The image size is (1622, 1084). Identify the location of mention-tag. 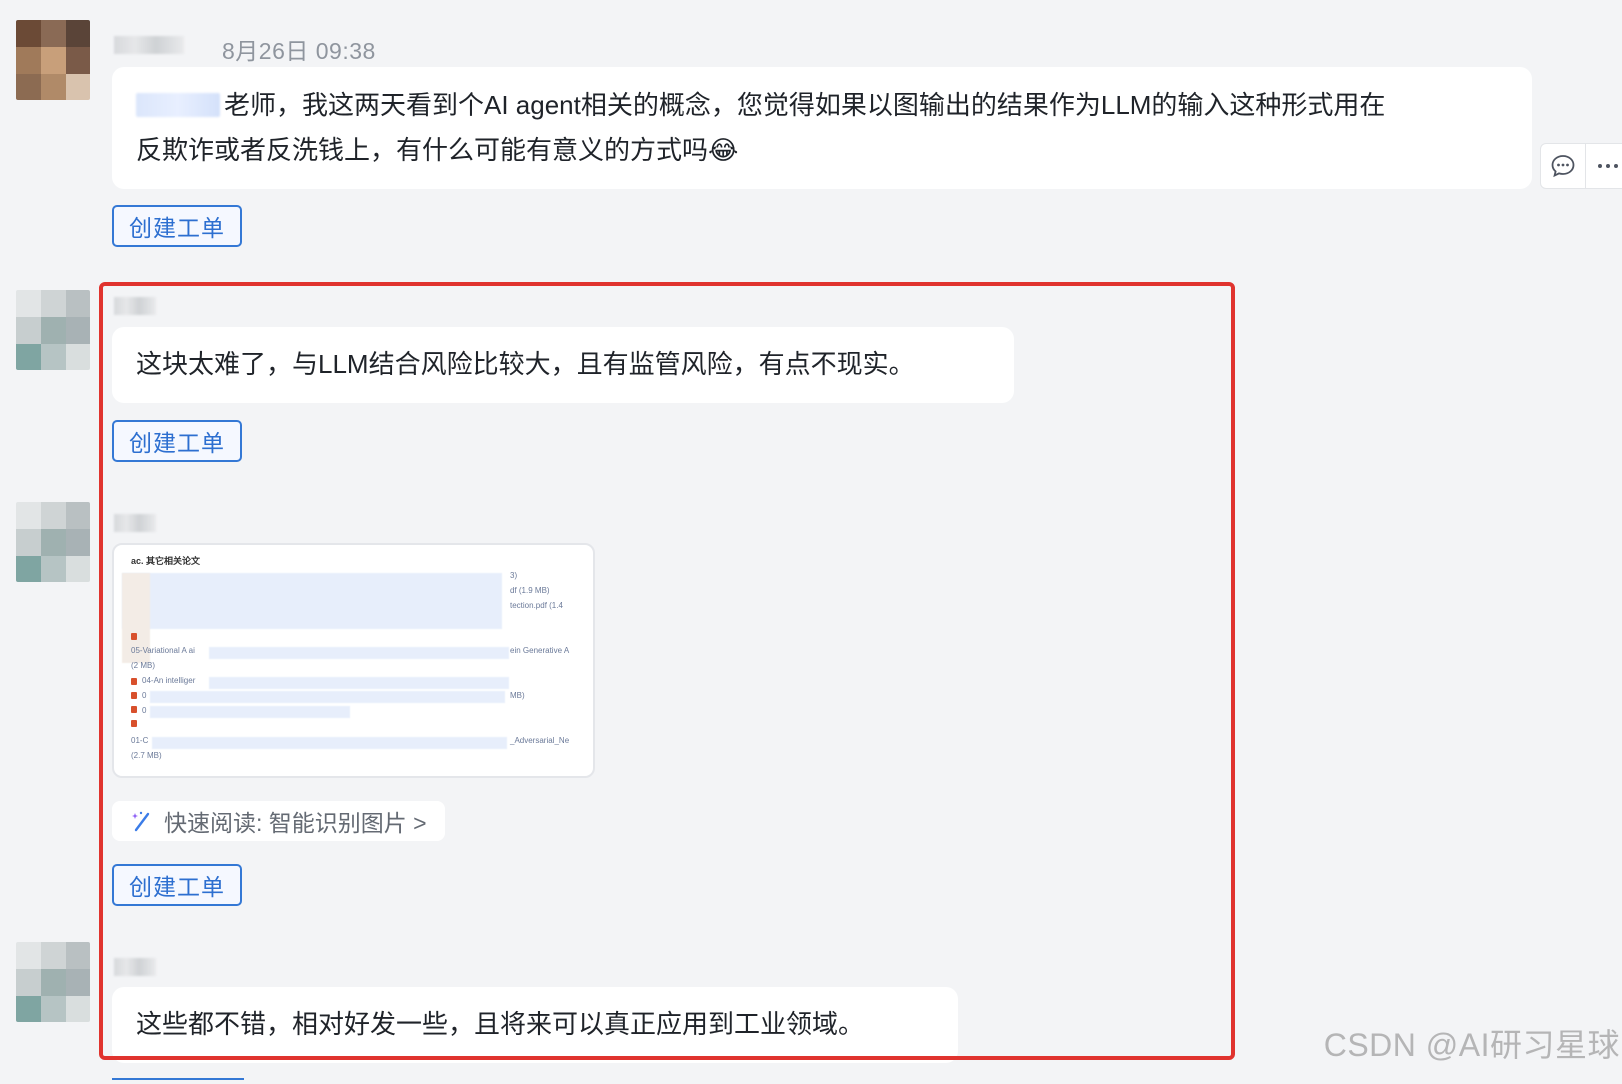
(178, 105).